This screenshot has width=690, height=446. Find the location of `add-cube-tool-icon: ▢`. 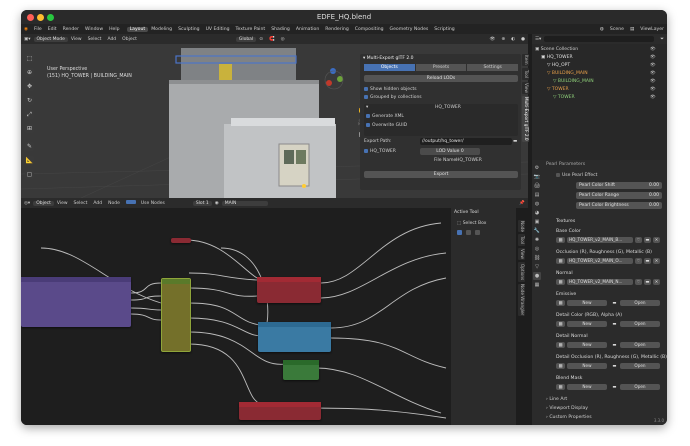

add-cube-tool-icon: ▢ is located at coordinates (29, 174).